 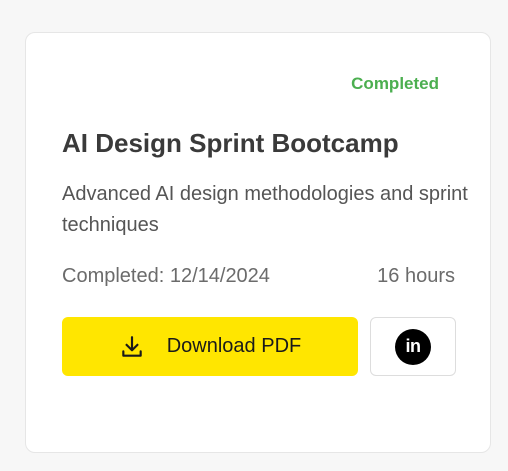 I want to click on download-pdf-button: Download PDF, so click(x=210, y=346).